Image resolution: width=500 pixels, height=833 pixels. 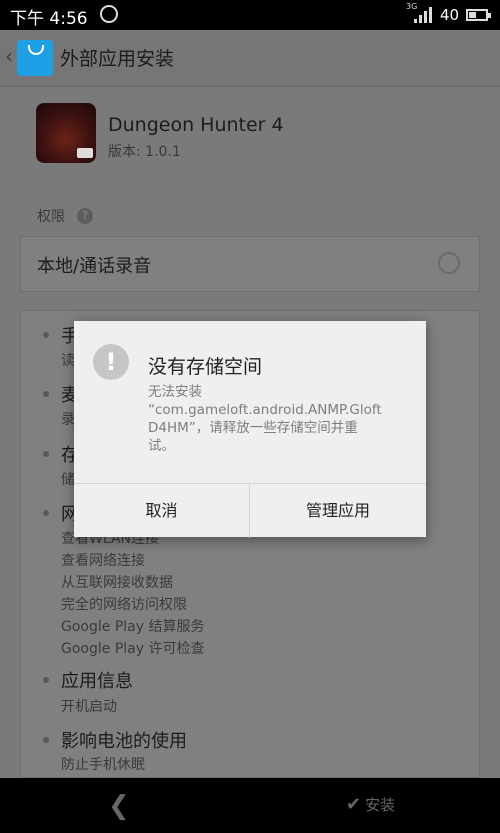 What do you see at coordinates (144, 152) in the screenshot?
I see `app-version: 版本: 1.0.1` at bounding box center [144, 152].